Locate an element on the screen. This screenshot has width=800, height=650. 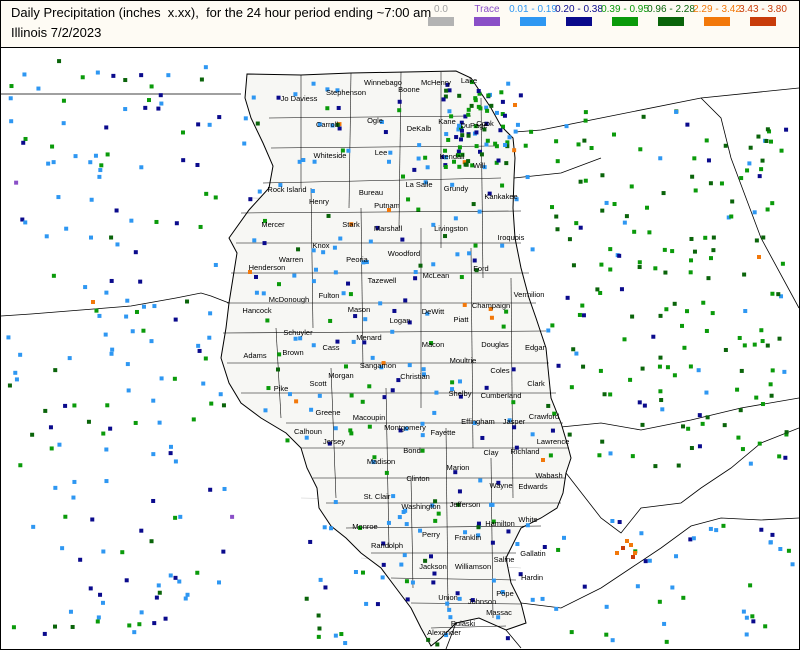
county-label: Champaign is located at coordinates (491, 305).